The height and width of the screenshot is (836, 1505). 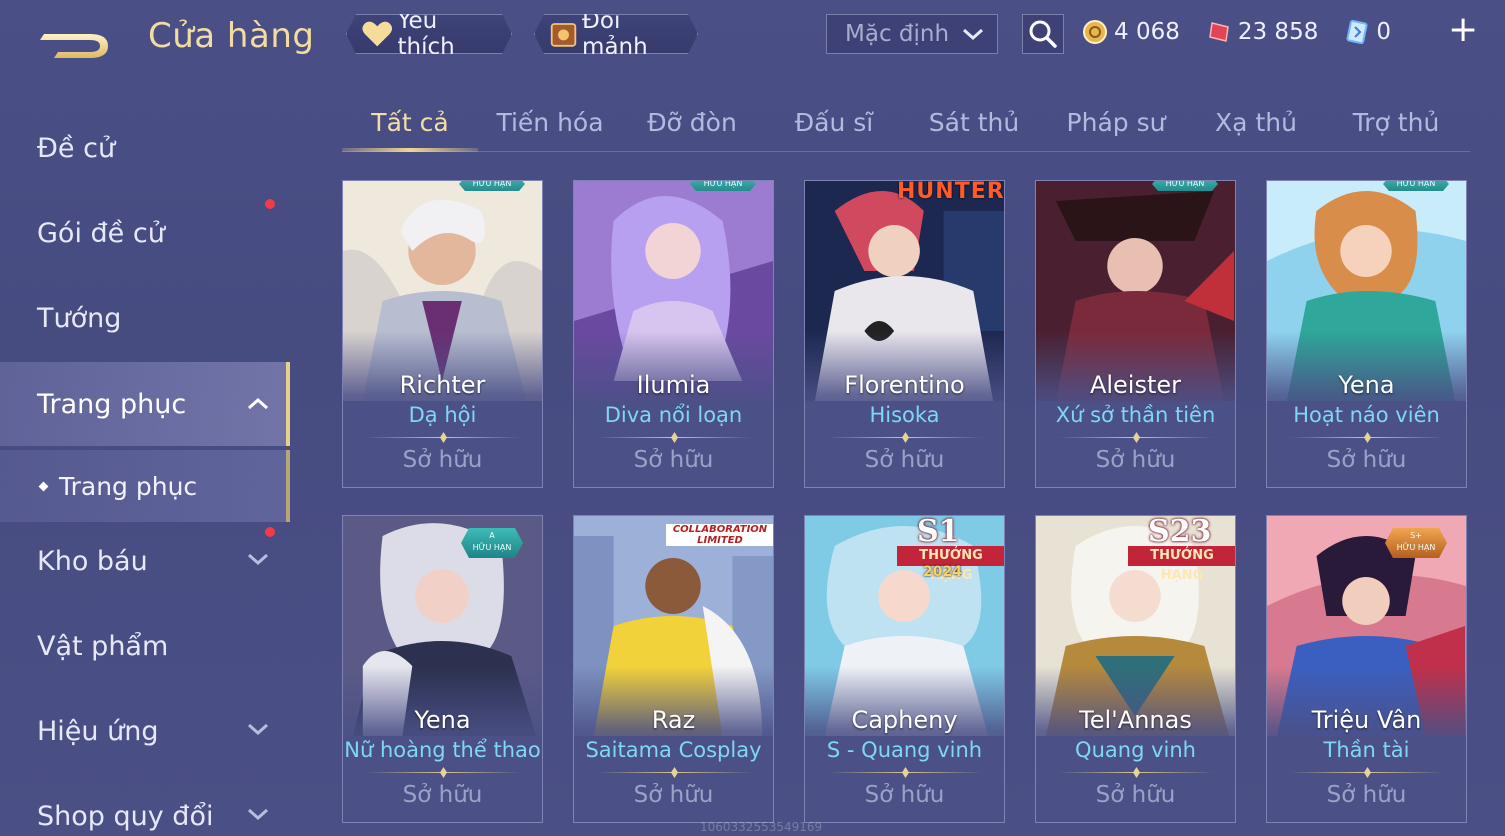 What do you see at coordinates (1135, 720) in the screenshot?
I see `hero-name: Tel'Annas` at bounding box center [1135, 720].